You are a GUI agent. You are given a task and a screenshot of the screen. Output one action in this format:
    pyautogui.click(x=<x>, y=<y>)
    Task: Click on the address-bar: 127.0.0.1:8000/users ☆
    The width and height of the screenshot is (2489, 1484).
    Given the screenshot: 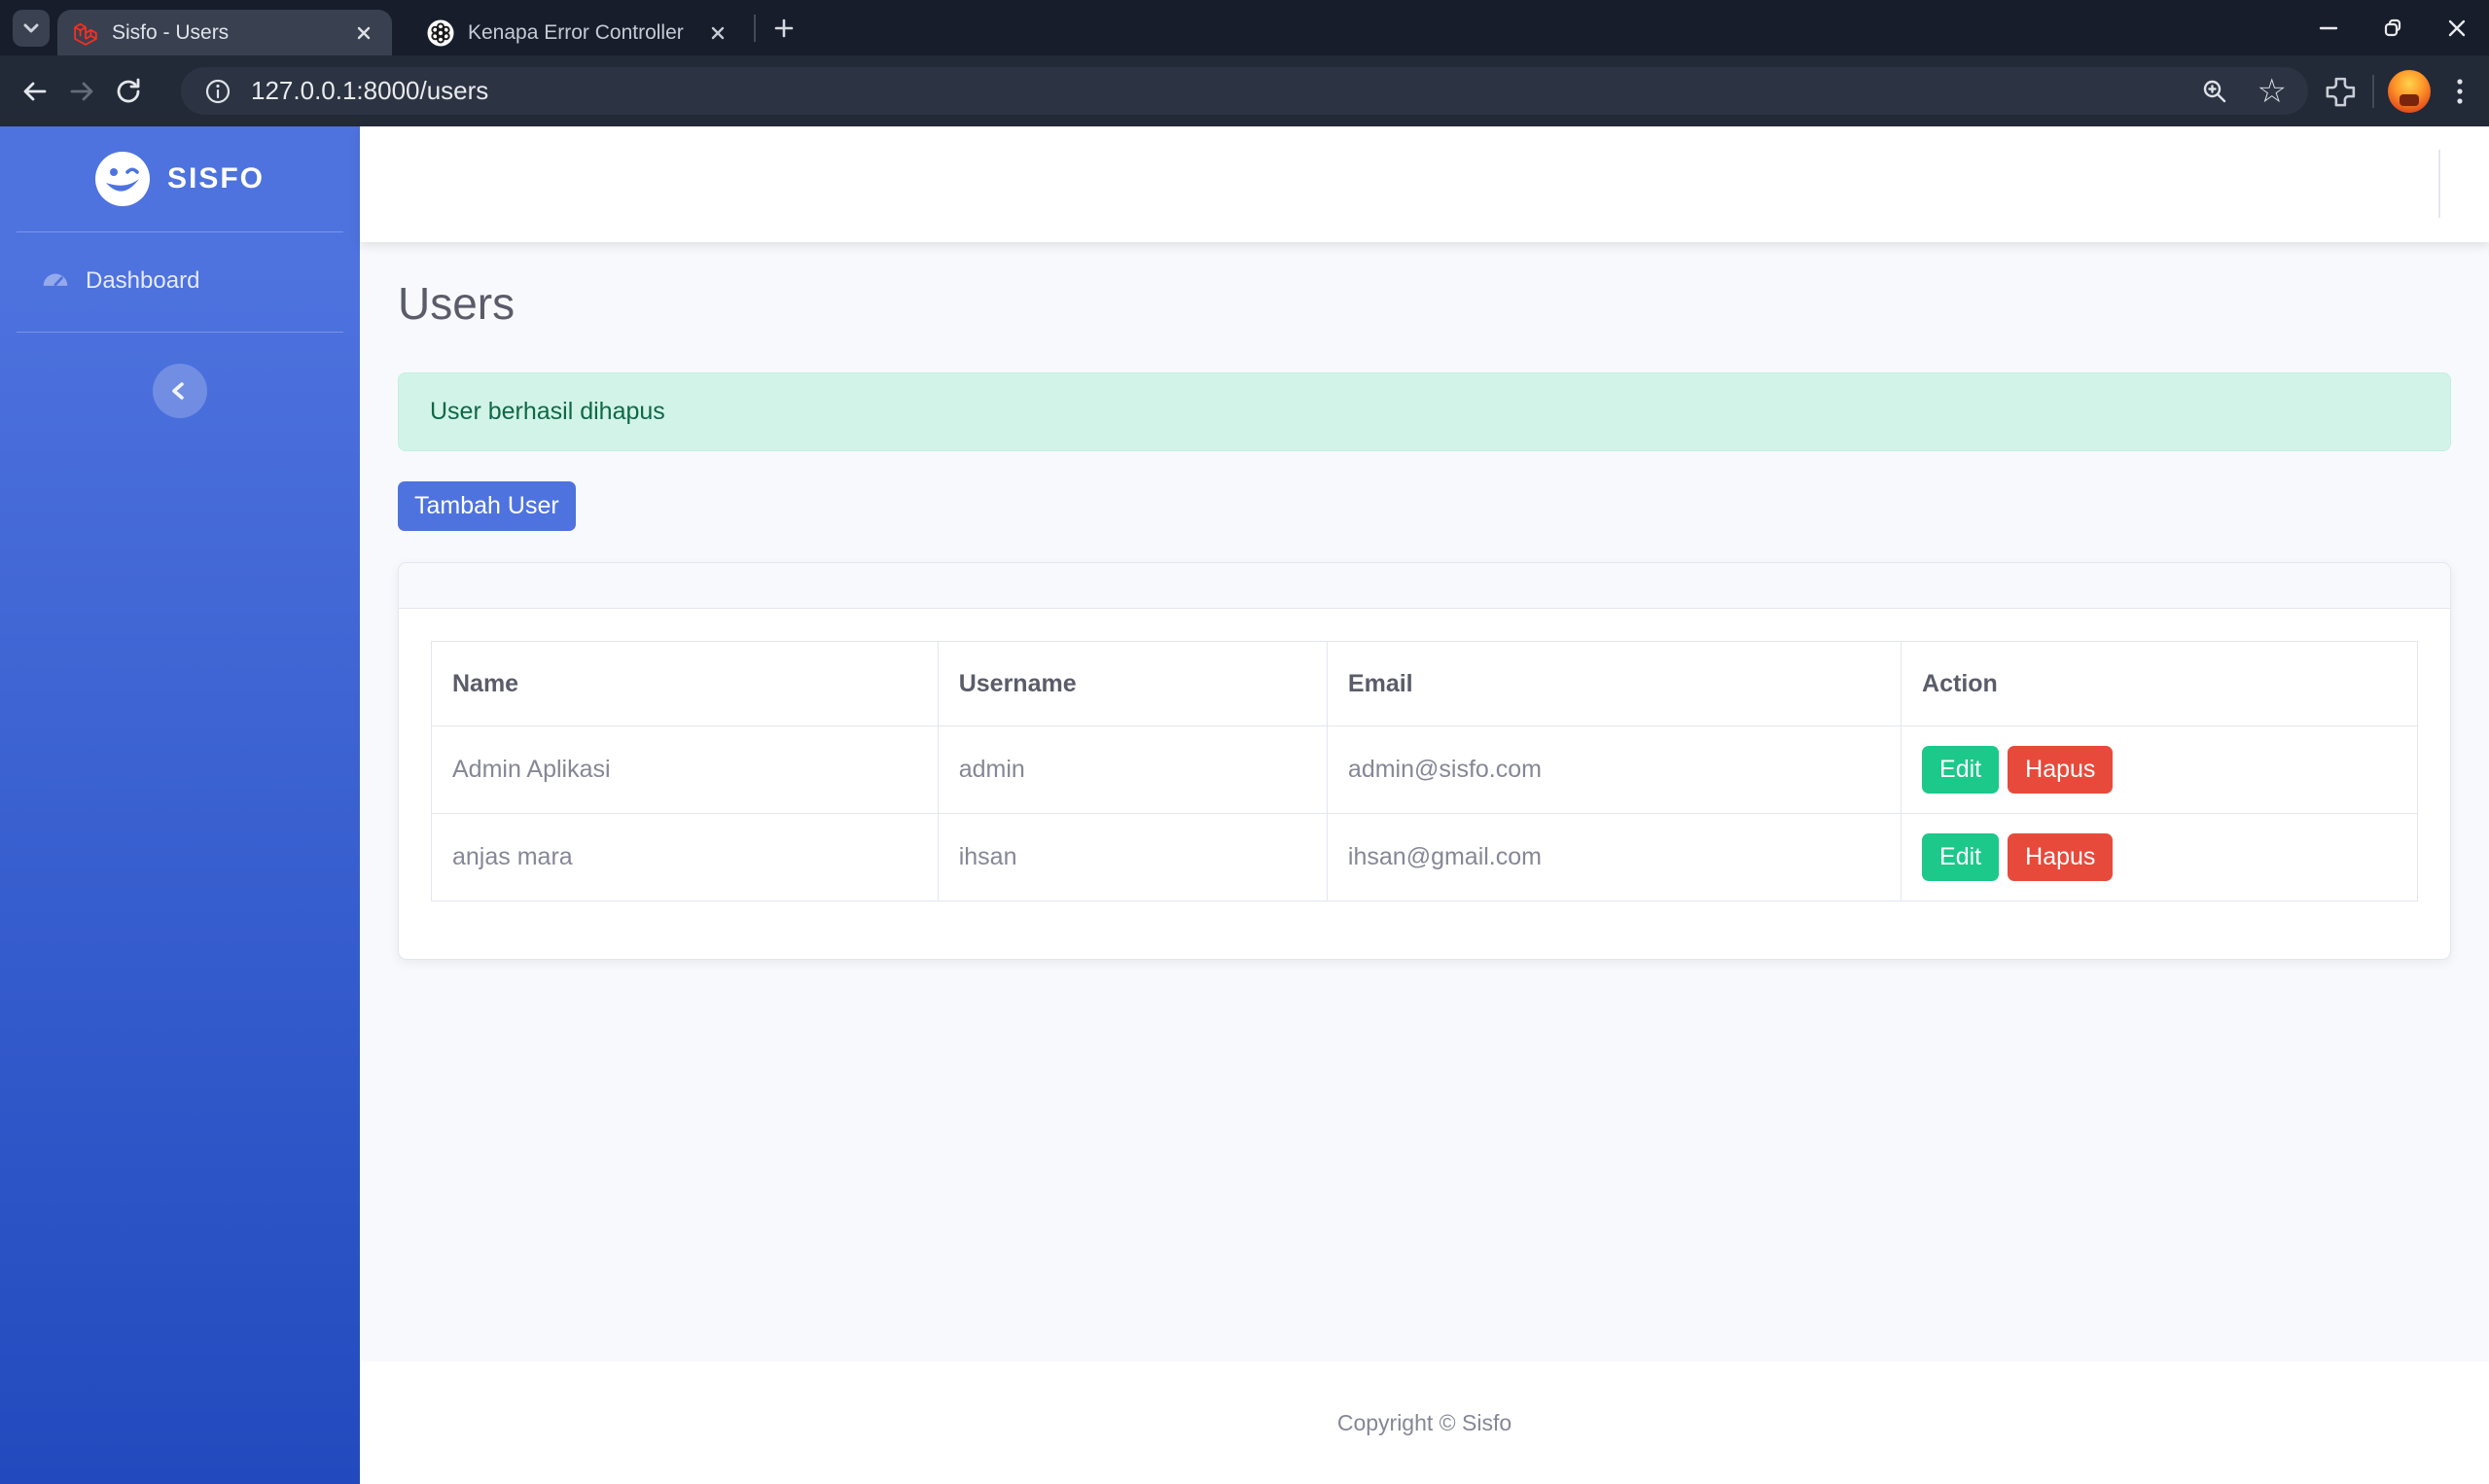 What is the action you would take?
    pyautogui.click(x=1244, y=91)
    